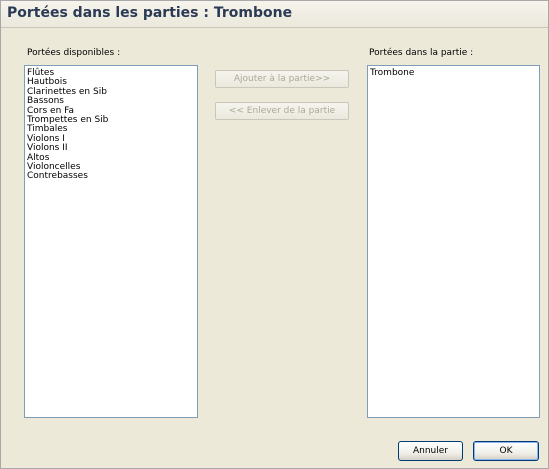 The width and height of the screenshot is (549, 469). Describe the element at coordinates (453, 73) in the screenshot. I see `list-item: Trombone` at that location.